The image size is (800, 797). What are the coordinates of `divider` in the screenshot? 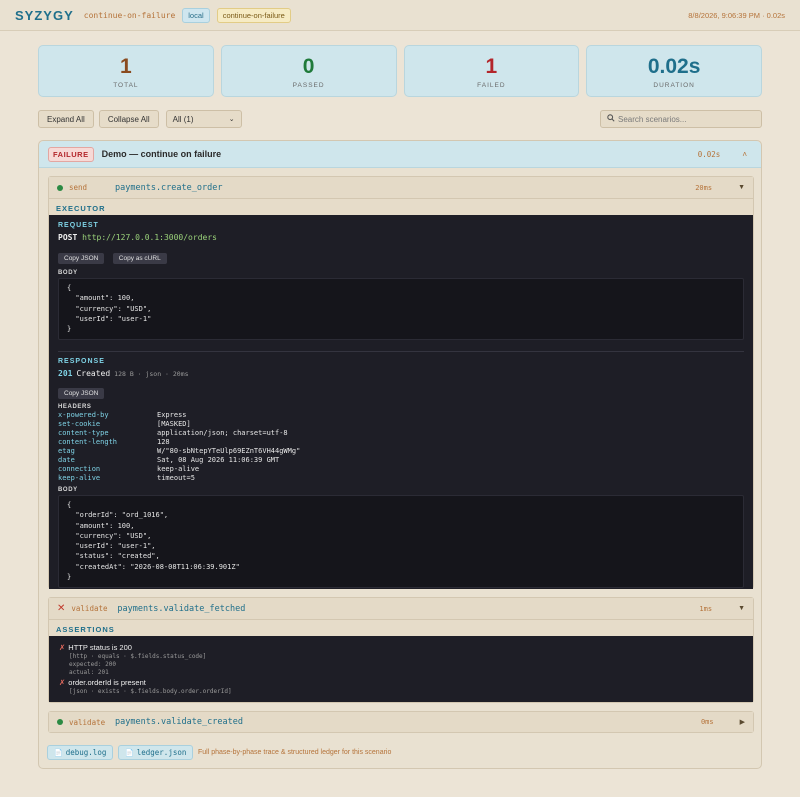 It's located at (401, 351).